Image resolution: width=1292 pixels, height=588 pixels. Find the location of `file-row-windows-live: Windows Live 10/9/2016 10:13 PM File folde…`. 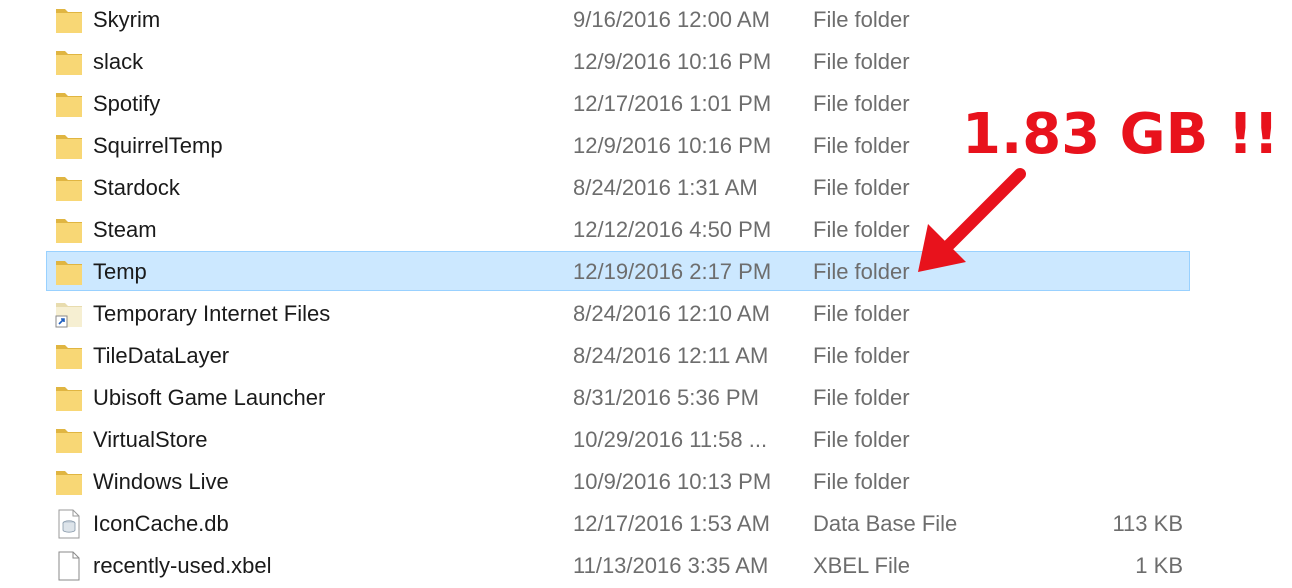

file-row-windows-live: Windows Live 10/9/2016 10:13 PM File folde… is located at coordinates (618, 481).